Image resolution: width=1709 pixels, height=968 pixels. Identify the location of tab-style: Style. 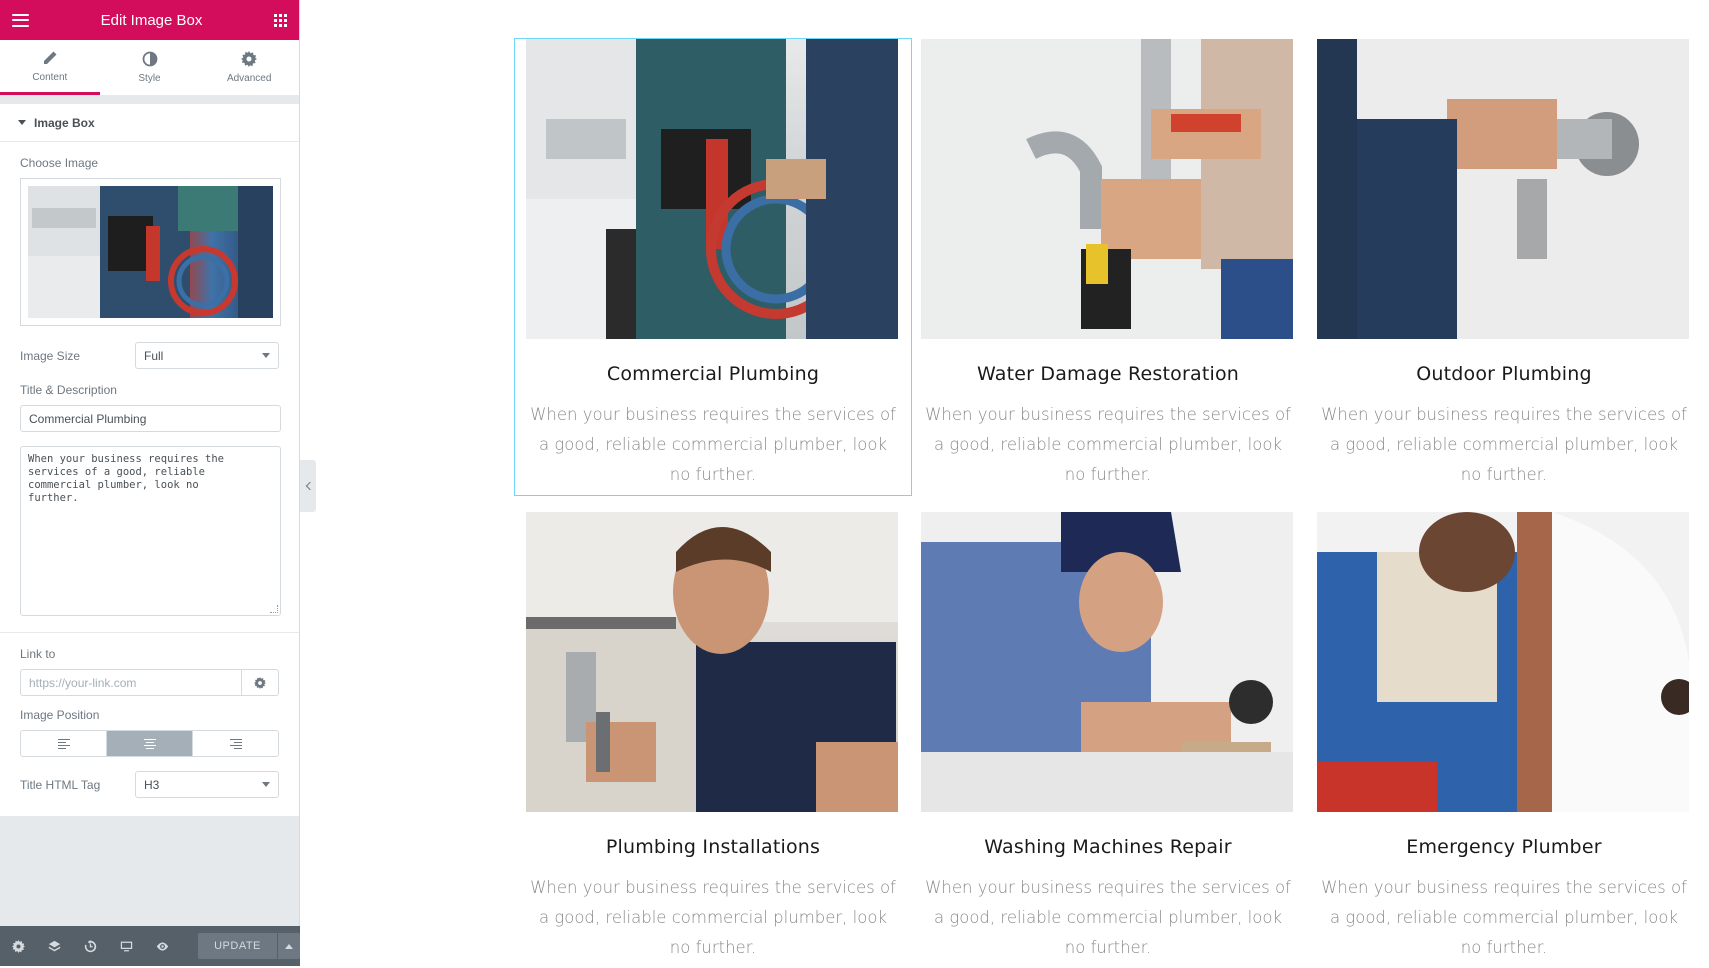
(150, 67).